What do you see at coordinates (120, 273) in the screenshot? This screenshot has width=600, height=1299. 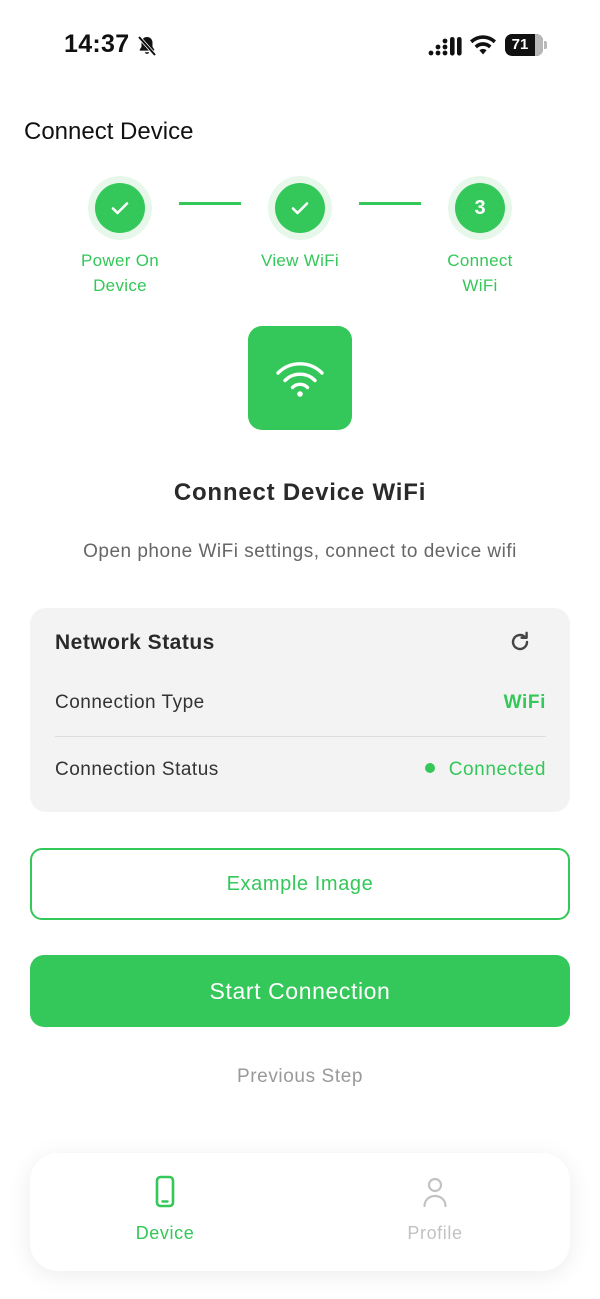 I see `step-label: Power On Device` at bounding box center [120, 273].